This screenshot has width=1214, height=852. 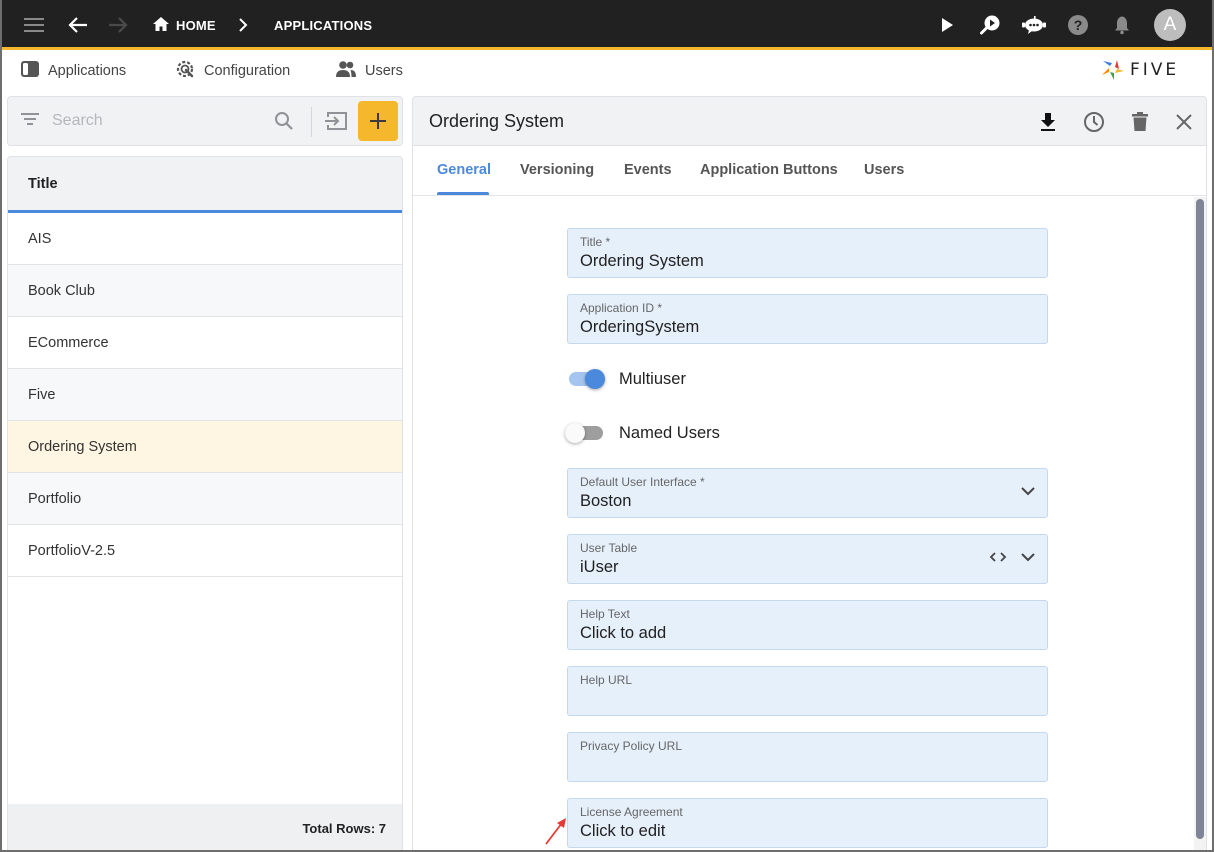 What do you see at coordinates (73, 71) in the screenshot?
I see `nav-item-applications: Applications` at bounding box center [73, 71].